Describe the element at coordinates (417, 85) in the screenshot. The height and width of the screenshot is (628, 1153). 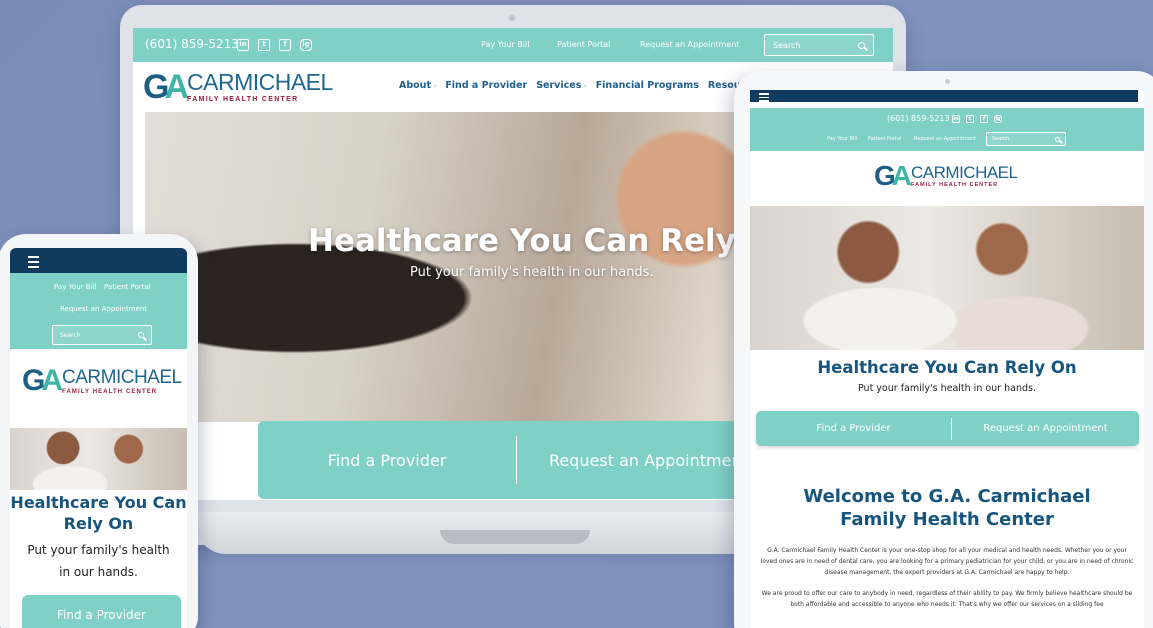
I see `nav-about: About ‹` at that location.